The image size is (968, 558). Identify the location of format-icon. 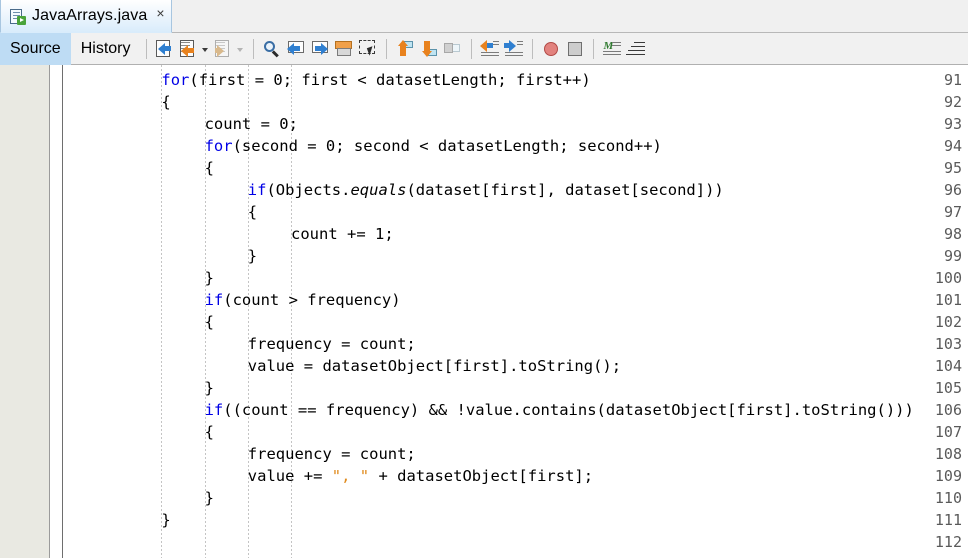
(636, 49).